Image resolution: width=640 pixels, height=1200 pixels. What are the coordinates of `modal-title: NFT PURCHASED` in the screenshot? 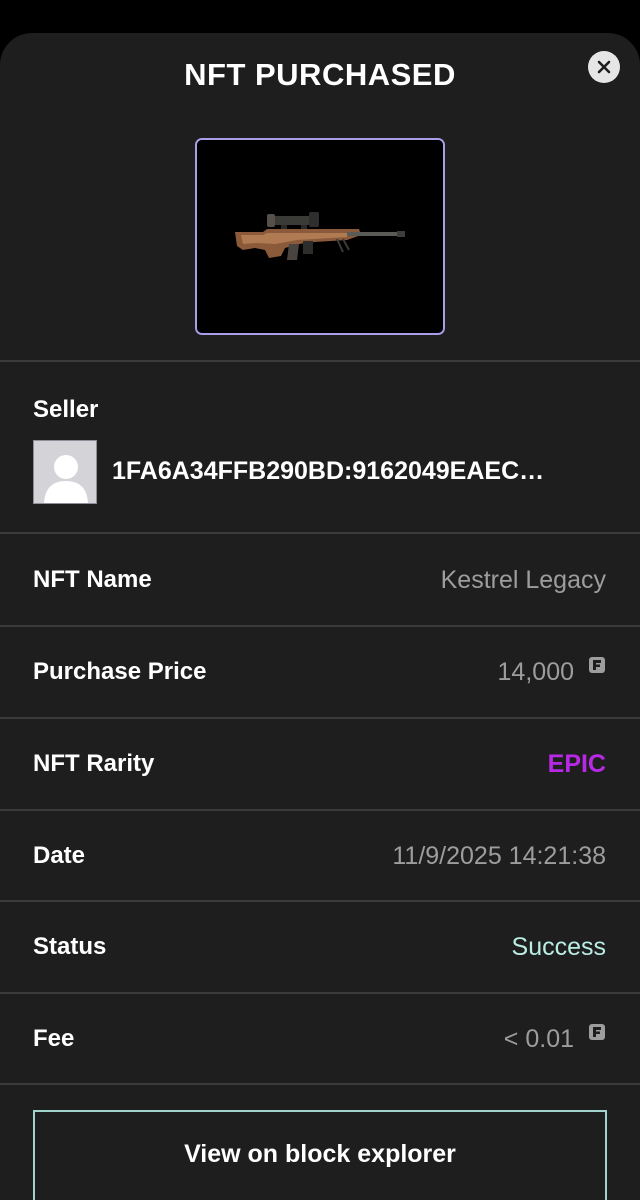 It's located at (320, 74).